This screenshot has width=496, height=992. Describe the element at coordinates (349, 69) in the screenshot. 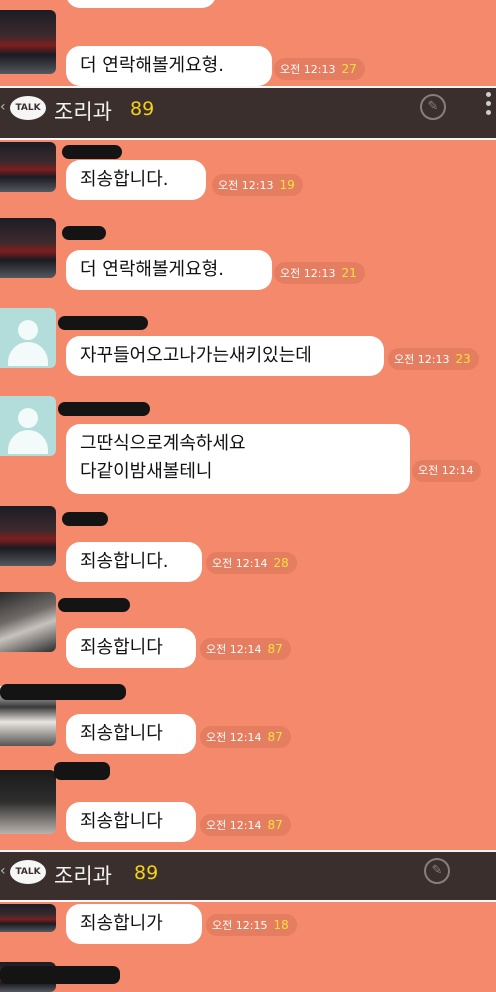

I see `unread-count: 27` at that location.